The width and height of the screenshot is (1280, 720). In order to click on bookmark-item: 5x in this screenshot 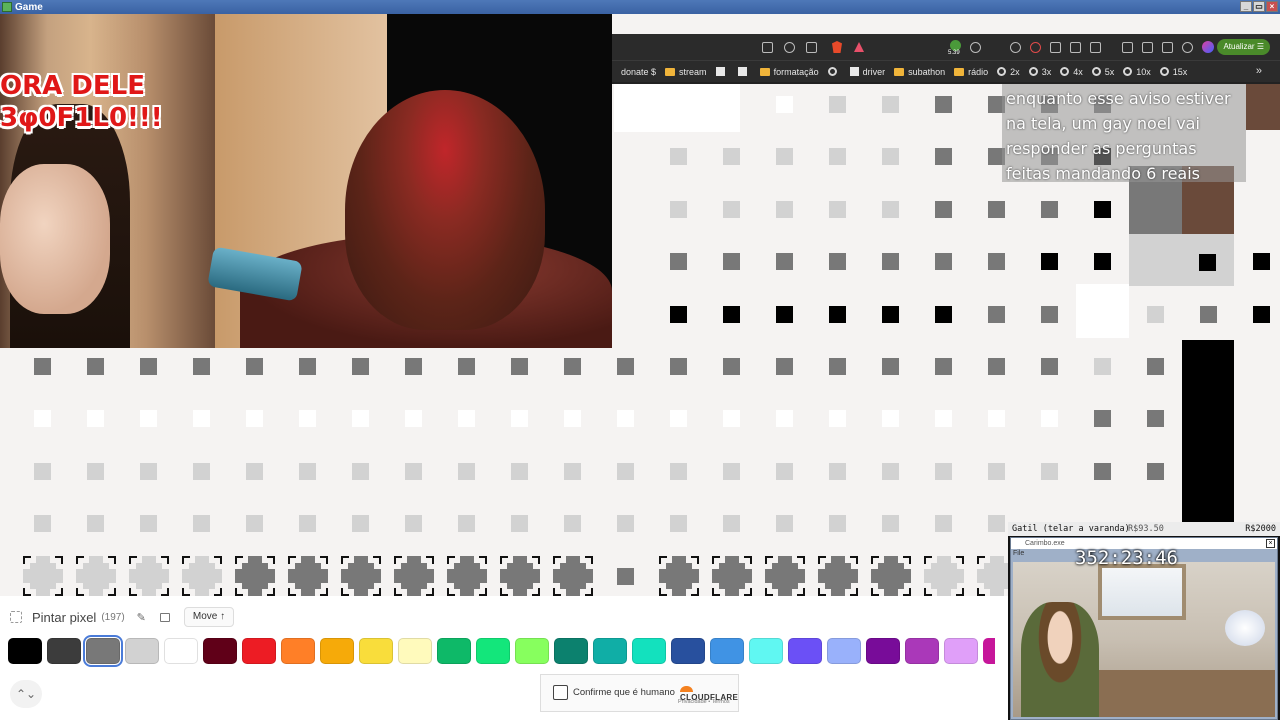, I will do `click(1102, 72)`.